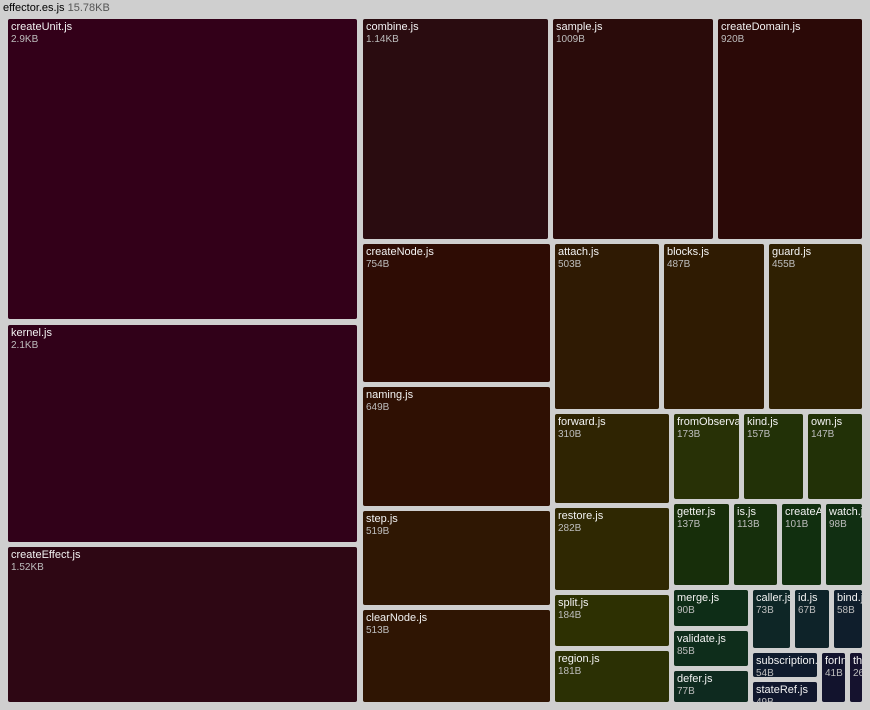 This screenshot has width=870, height=710. I want to click on treemap-tile-id: id.js 67B, so click(812, 619).